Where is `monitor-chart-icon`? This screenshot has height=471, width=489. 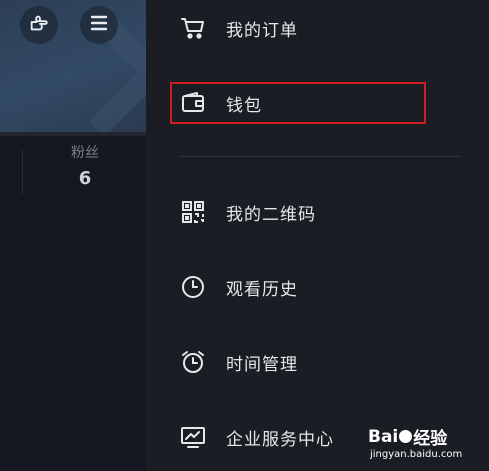
monitor-chart-icon is located at coordinates (193, 437).